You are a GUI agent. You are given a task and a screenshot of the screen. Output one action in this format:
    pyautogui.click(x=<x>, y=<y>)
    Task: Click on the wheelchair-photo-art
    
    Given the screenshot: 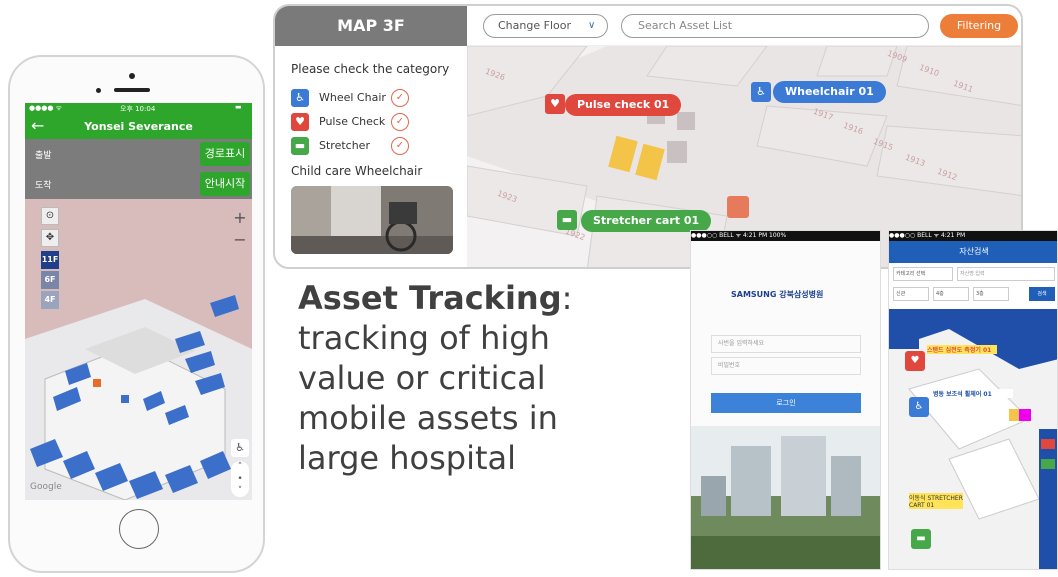 What is the action you would take?
    pyautogui.click(x=372, y=220)
    